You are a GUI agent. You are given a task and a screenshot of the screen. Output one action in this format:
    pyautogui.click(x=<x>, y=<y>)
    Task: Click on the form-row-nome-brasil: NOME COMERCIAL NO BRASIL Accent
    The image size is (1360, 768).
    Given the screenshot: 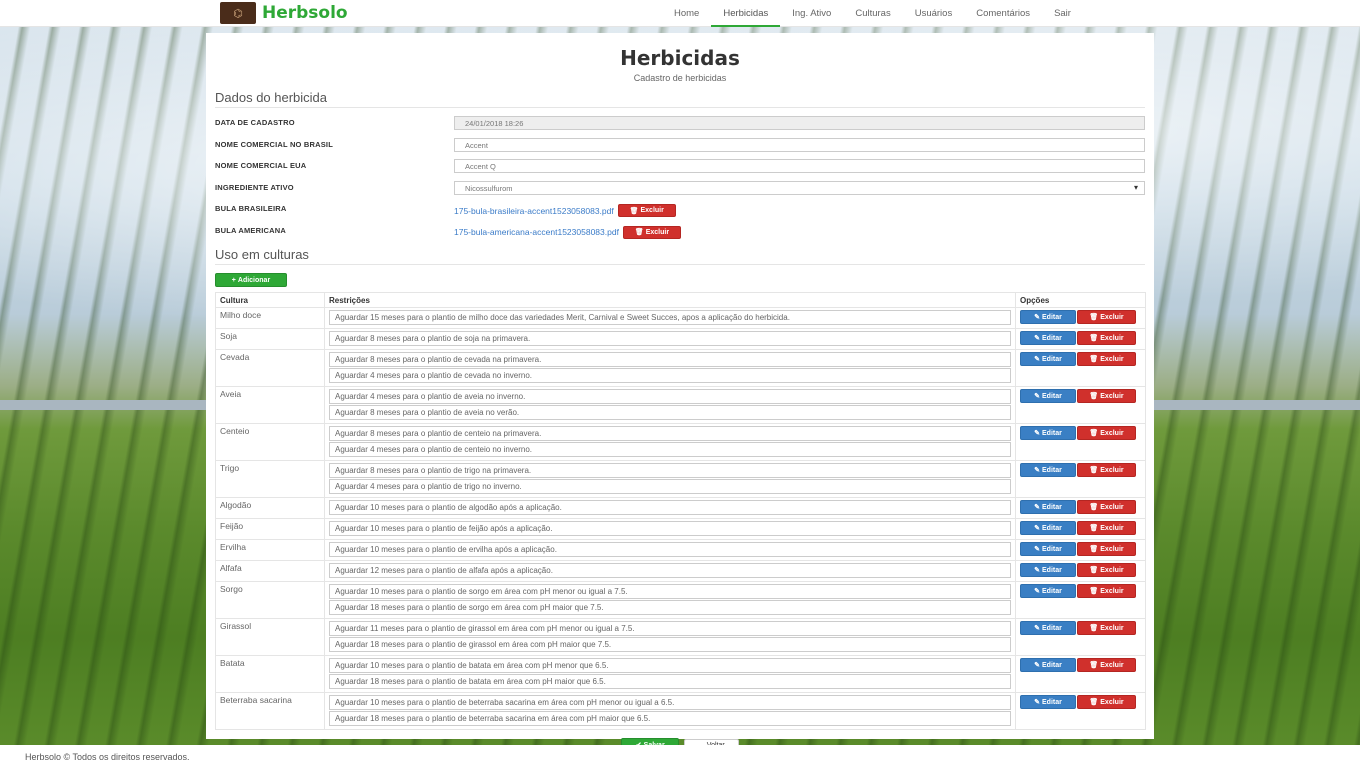 What is the action you would take?
    pyautogui.click(x=680, y=147)
    